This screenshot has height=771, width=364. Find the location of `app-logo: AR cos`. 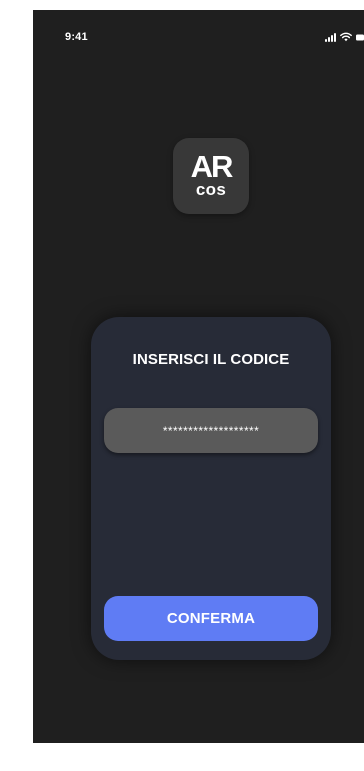

app-logo: AR cos is located at coordinates (211, 176).